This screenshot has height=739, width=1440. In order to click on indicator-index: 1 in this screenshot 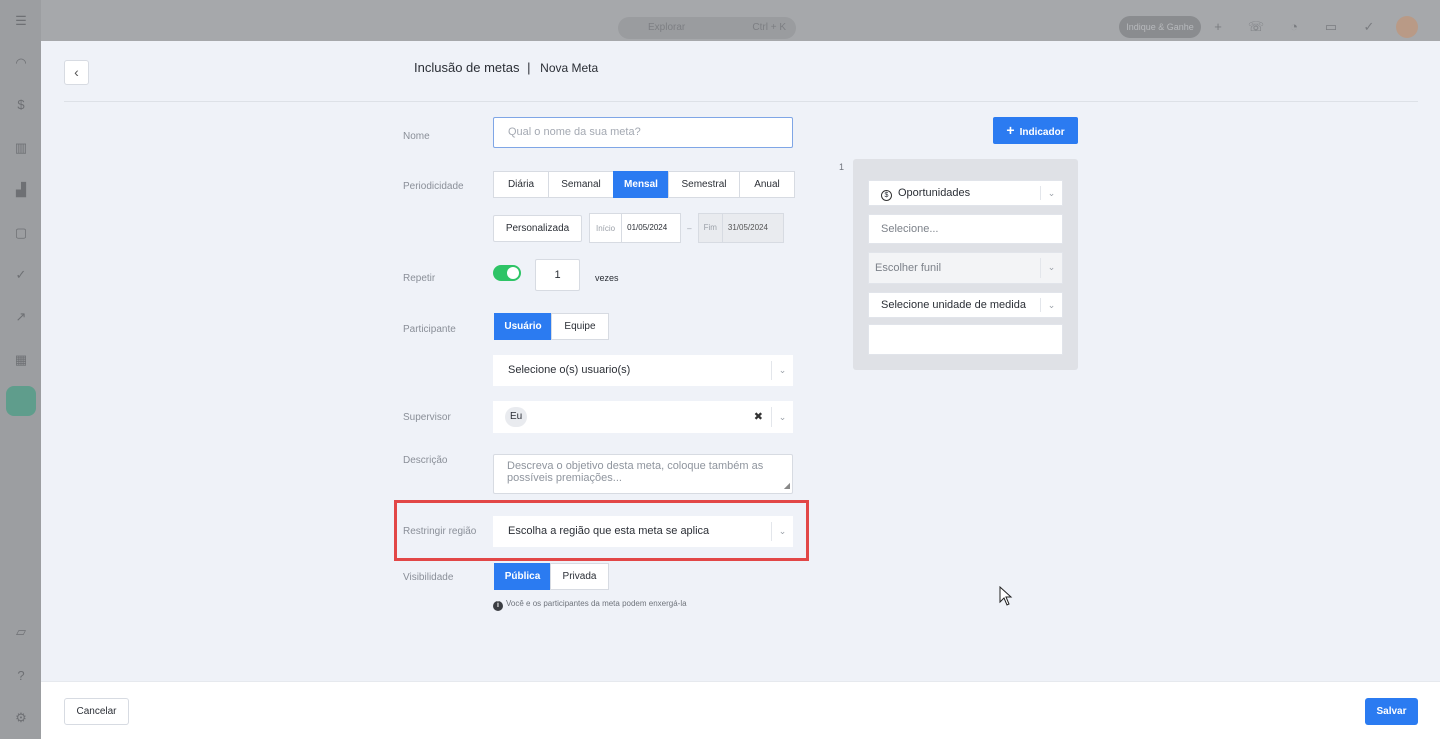, I will do `click(842, 167)`.